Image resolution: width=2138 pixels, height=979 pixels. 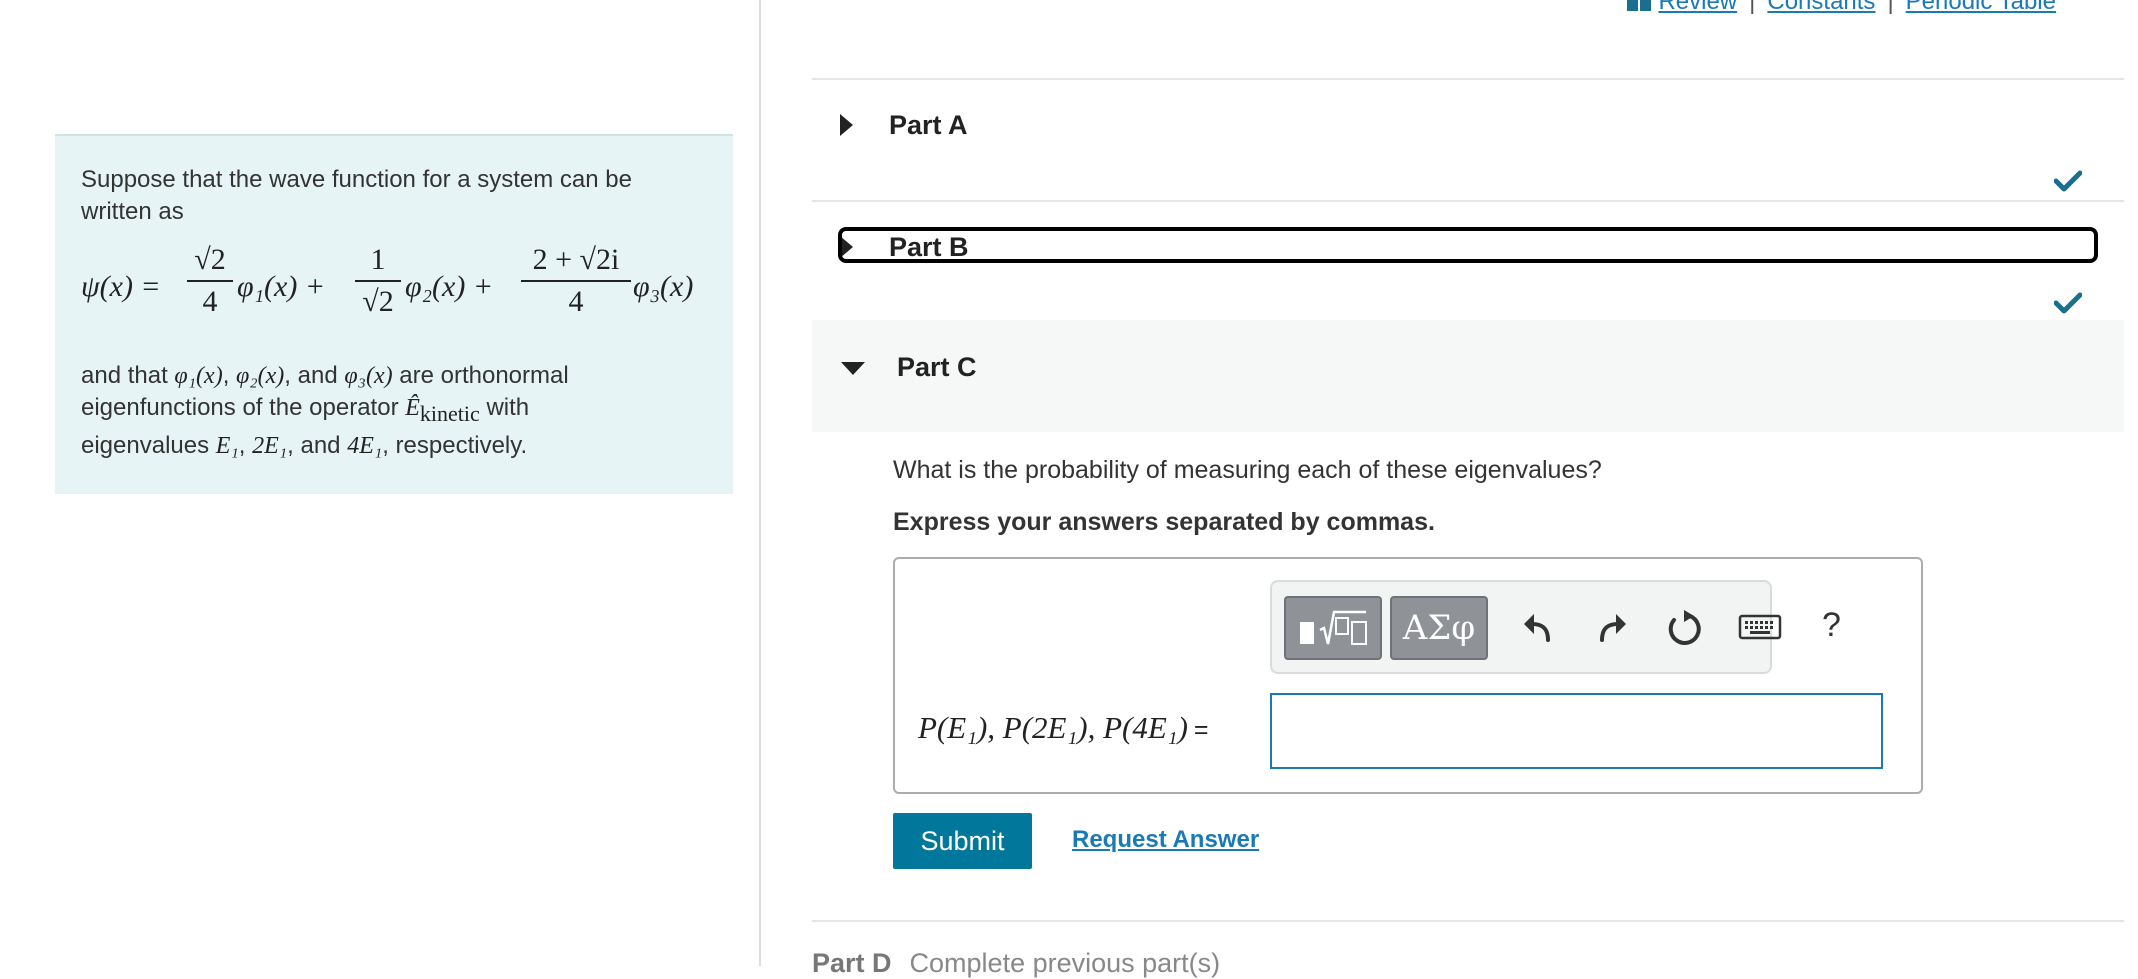 I want to click on math-toolbar: ΑΣφ ?, so click(x=1555, y=627).